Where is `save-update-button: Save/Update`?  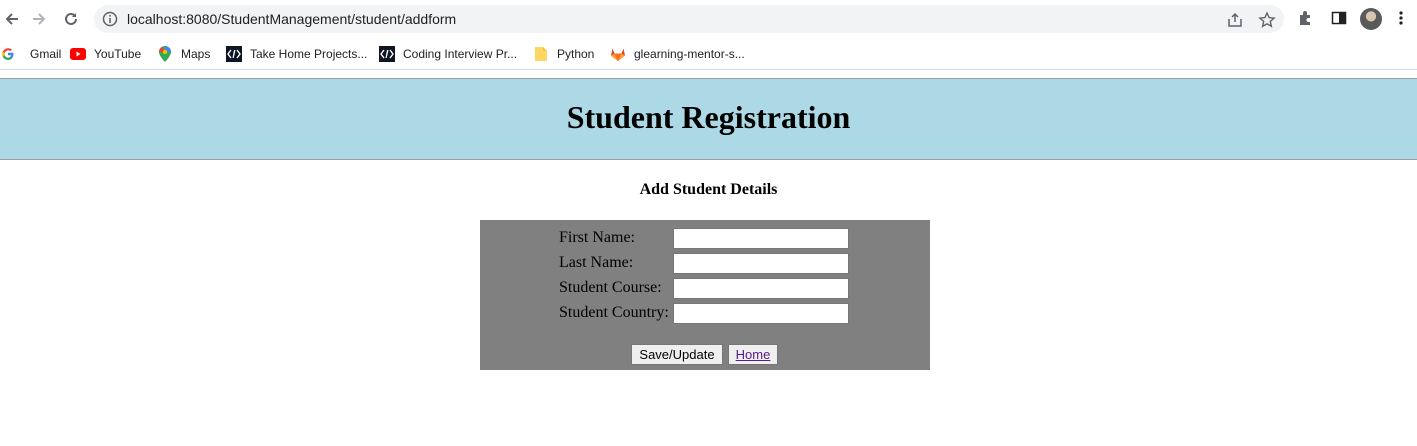
save-update-button: Save/Update is located at coordinates (677, 354).